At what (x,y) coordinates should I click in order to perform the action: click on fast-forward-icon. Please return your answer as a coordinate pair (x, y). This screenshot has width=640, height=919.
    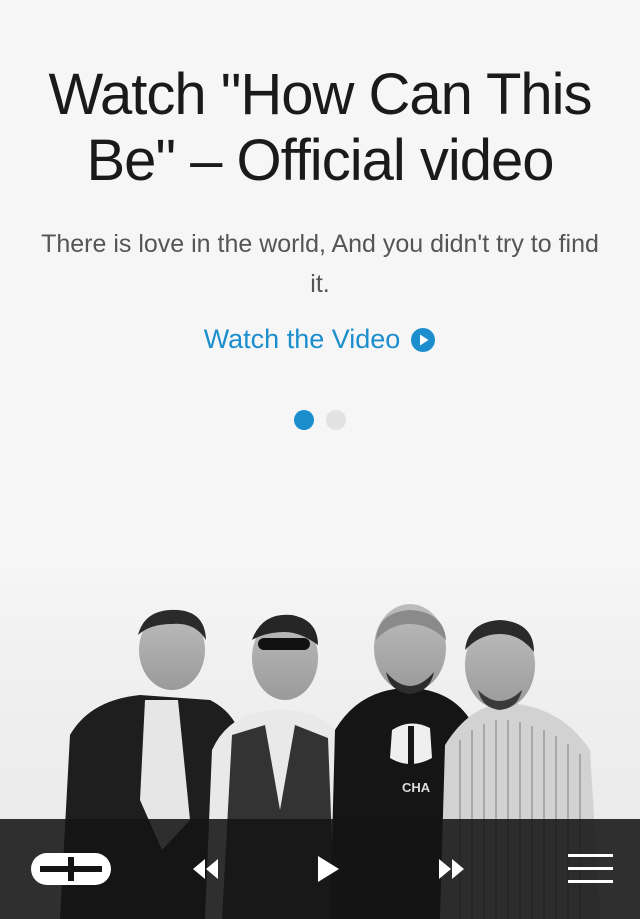
    Looking at the image, I should click on (452, 869).